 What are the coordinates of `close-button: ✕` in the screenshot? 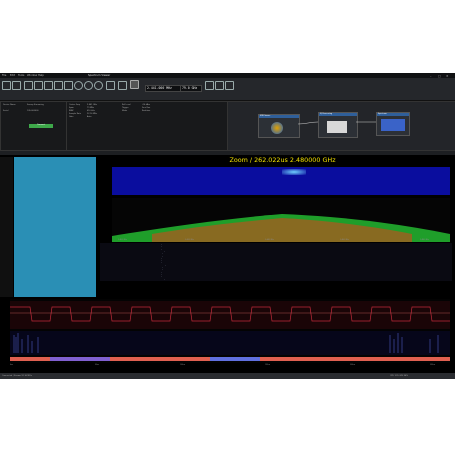 It's located at (447, 76).